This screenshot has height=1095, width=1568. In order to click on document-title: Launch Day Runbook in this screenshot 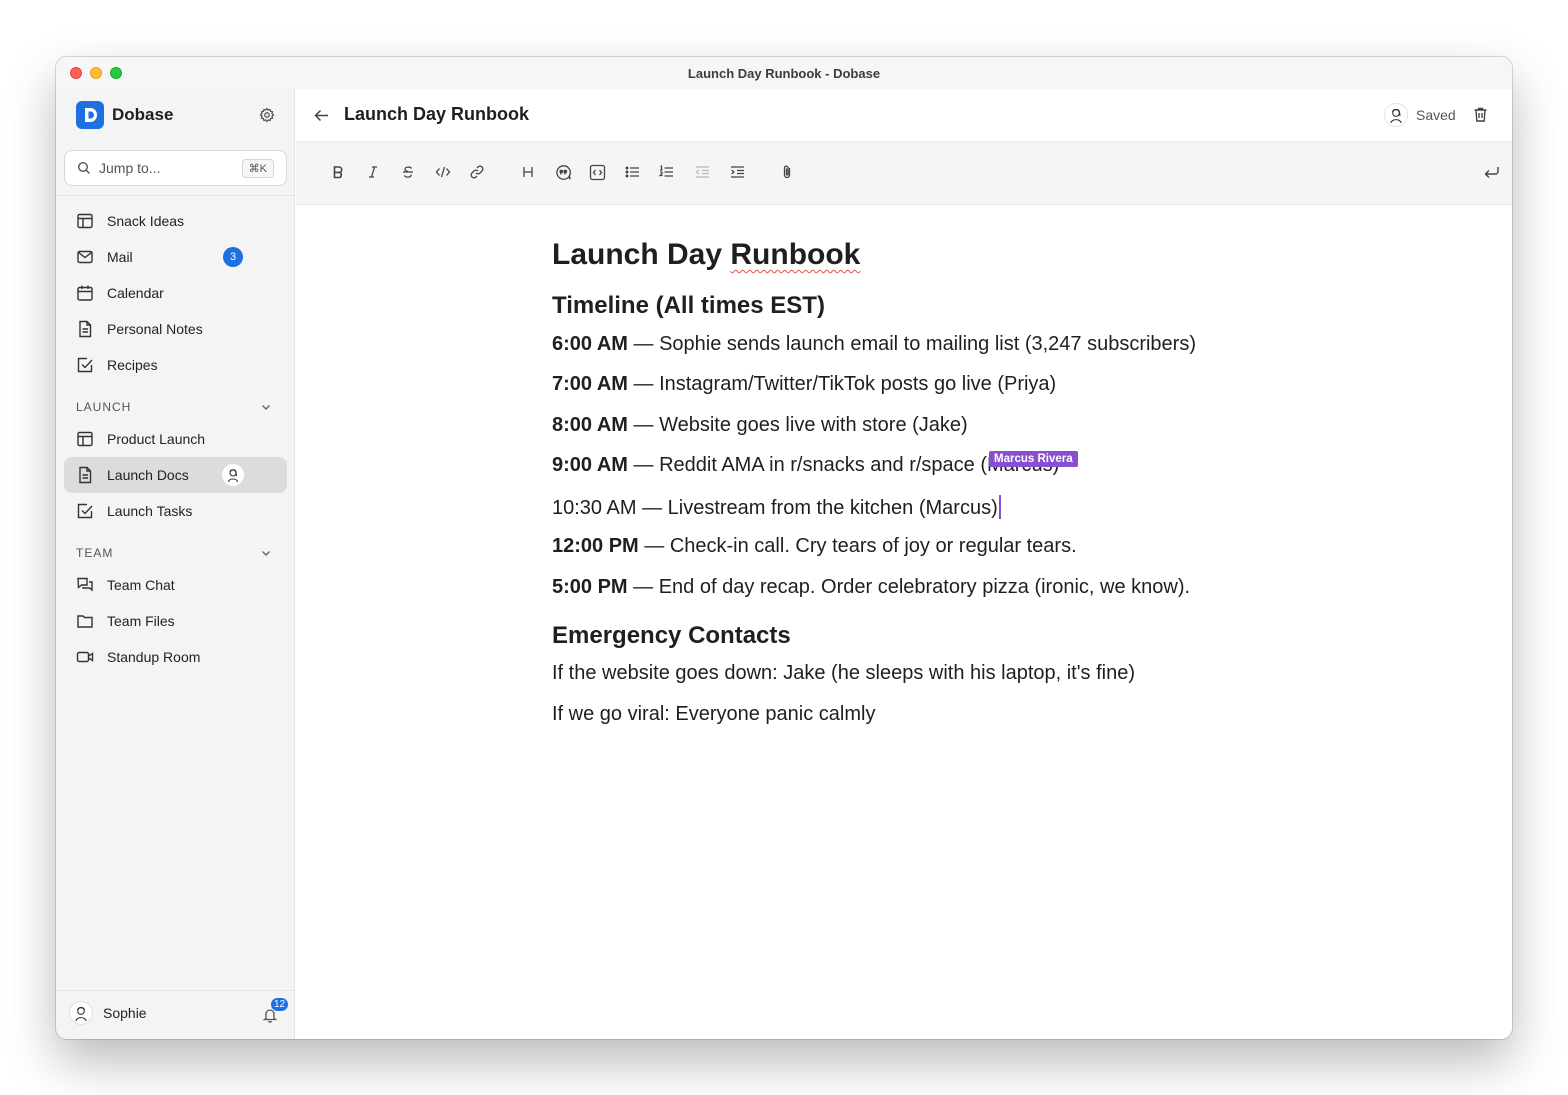, I will do `click(706, 255)`.